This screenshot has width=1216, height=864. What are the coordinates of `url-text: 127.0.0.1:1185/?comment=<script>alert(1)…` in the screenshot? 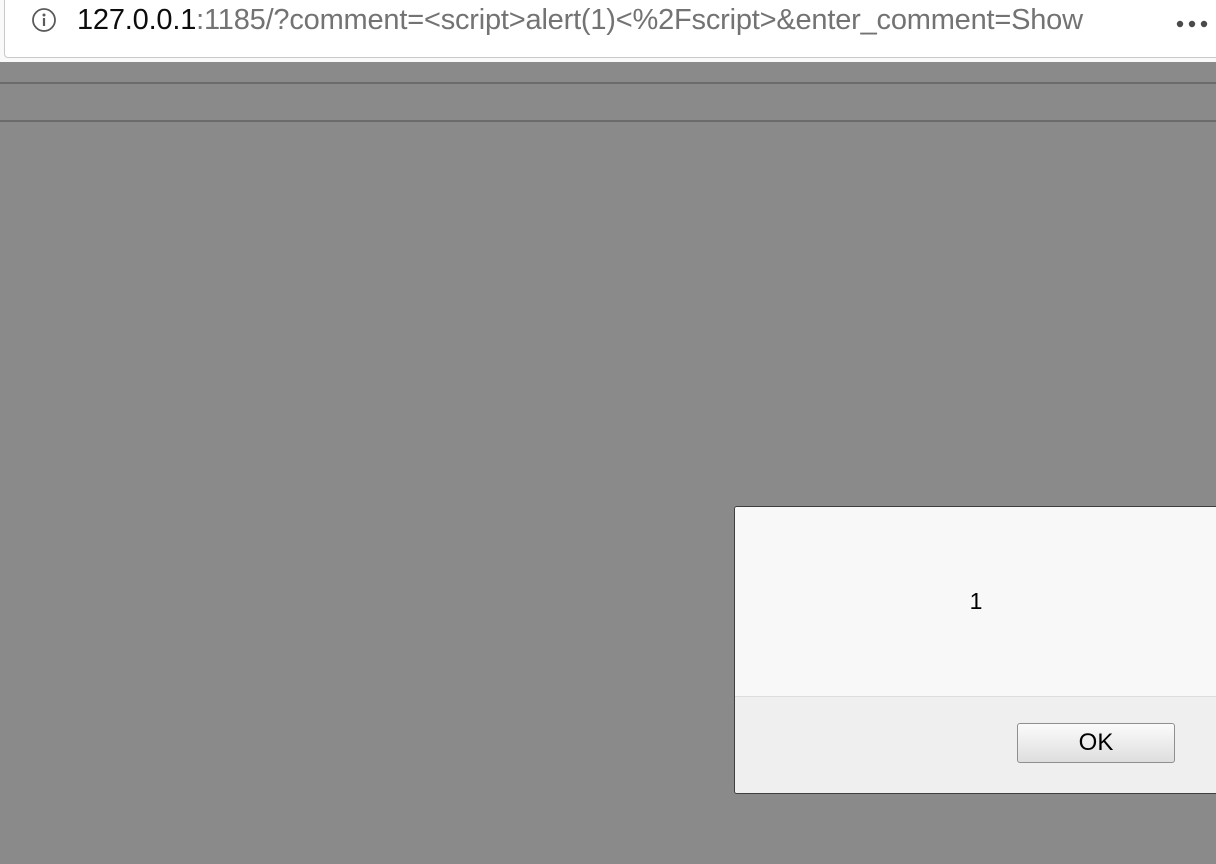 It's located at (580, 20).